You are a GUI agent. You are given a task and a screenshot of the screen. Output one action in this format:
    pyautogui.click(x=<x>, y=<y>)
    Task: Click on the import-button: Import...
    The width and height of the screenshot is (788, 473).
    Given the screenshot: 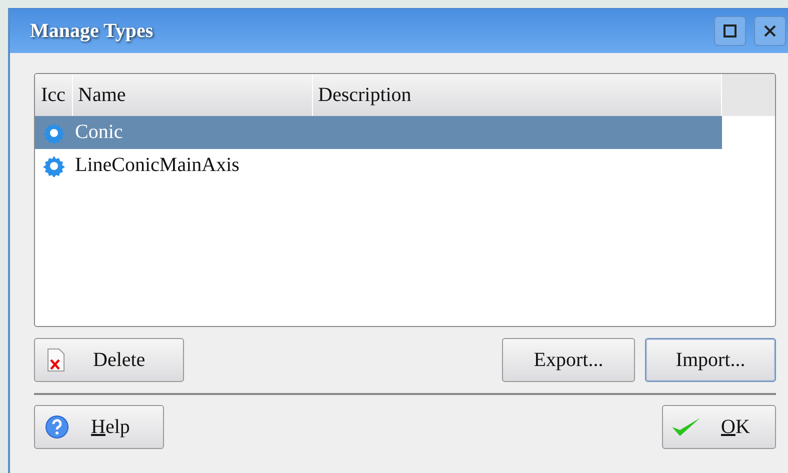 What is the action you would take?
    pyautogui.click(x=710, y=360)
    